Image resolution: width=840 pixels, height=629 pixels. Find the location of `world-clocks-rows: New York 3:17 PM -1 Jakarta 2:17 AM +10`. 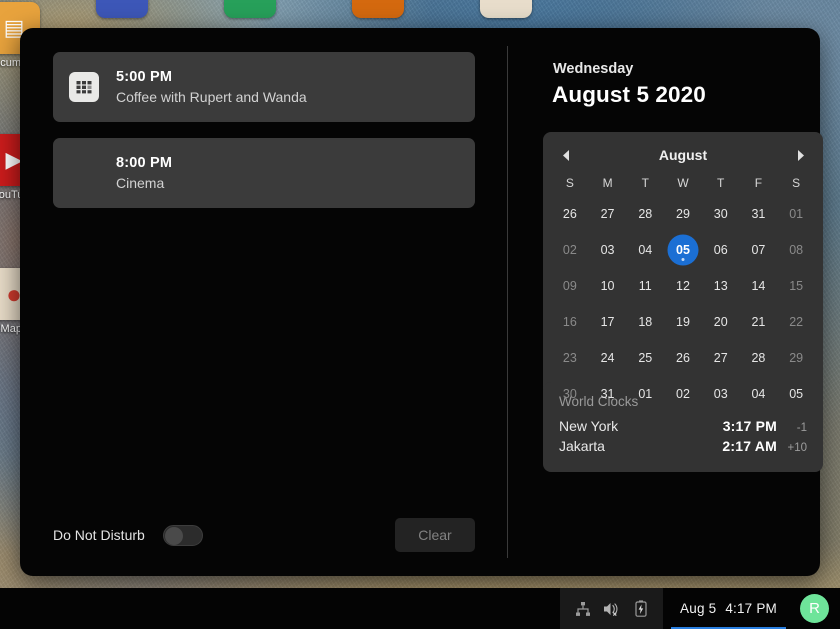

world-clocks-rows: New York 3:17 PM -1 Jakarta 2:17 AM +10 is located at coordinates (683, 436).